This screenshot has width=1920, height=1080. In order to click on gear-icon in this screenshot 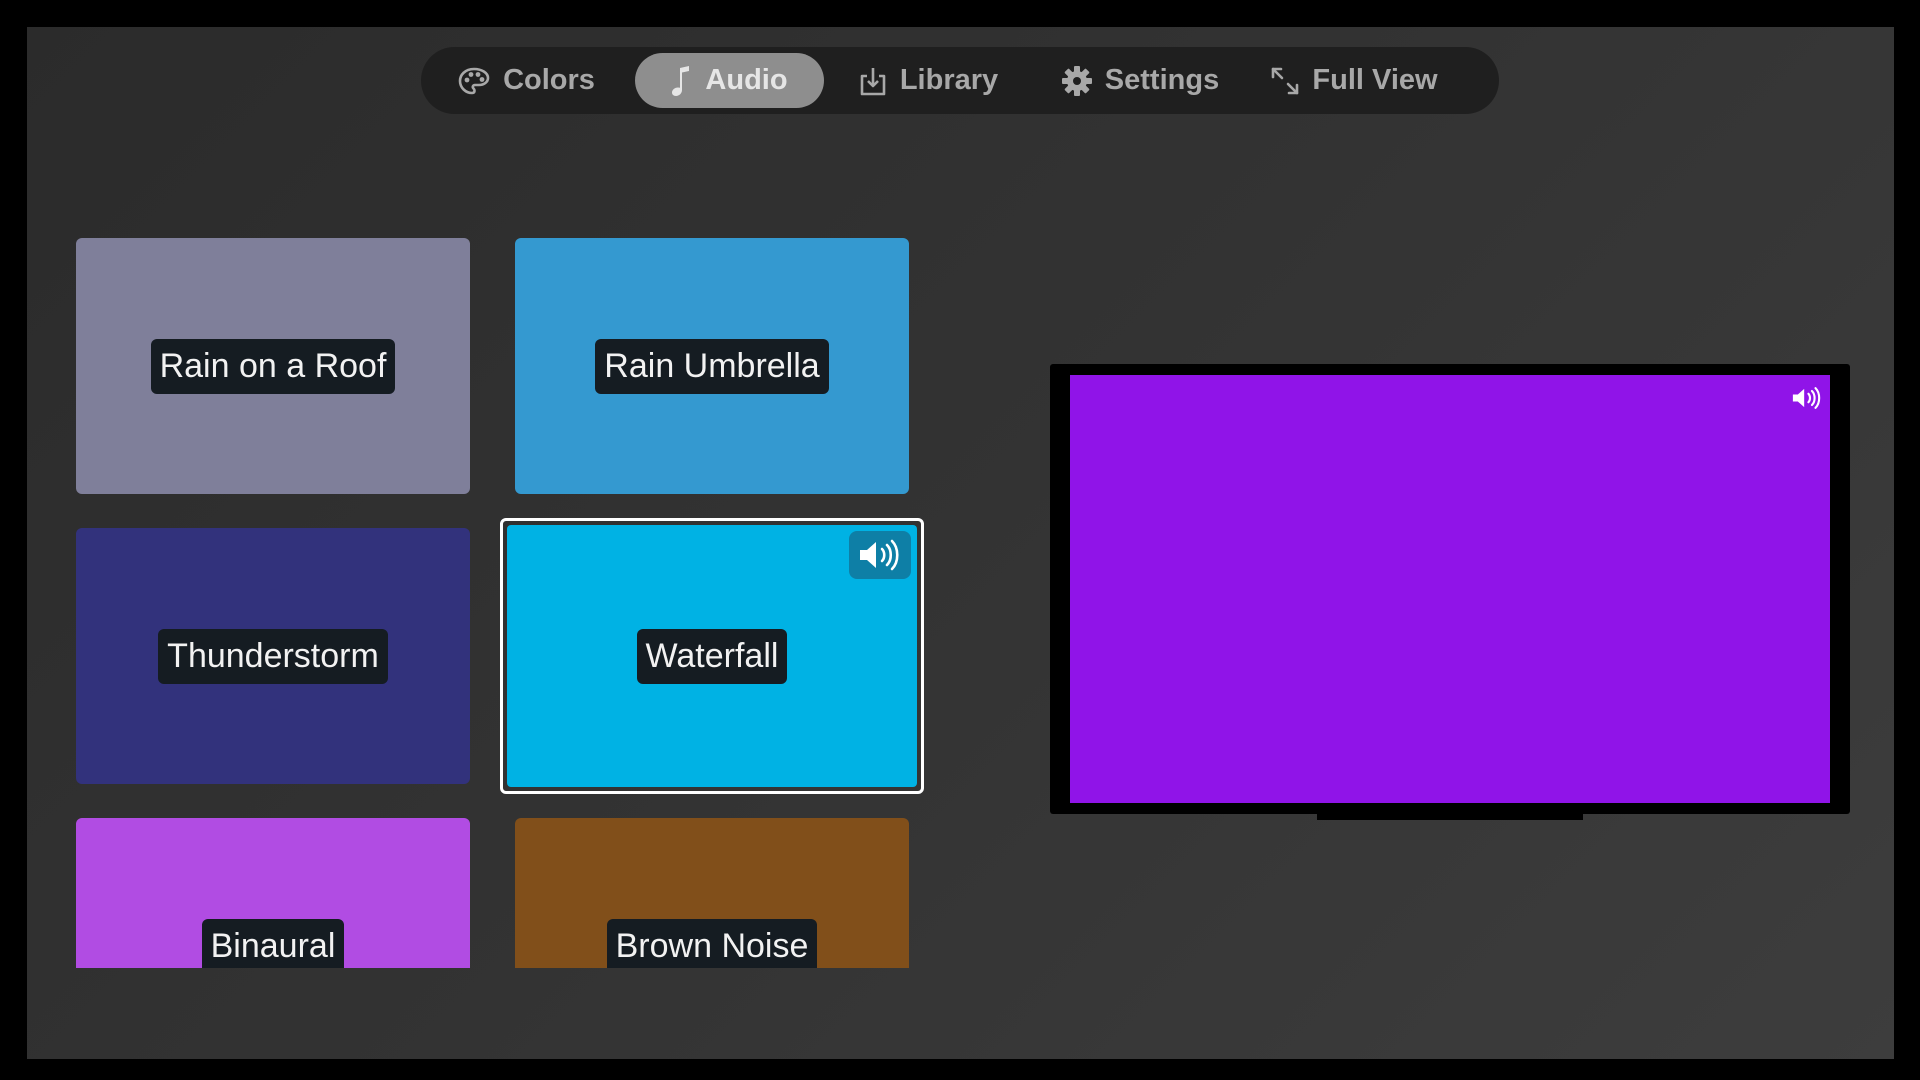, I will do `click(1077, 81)`.